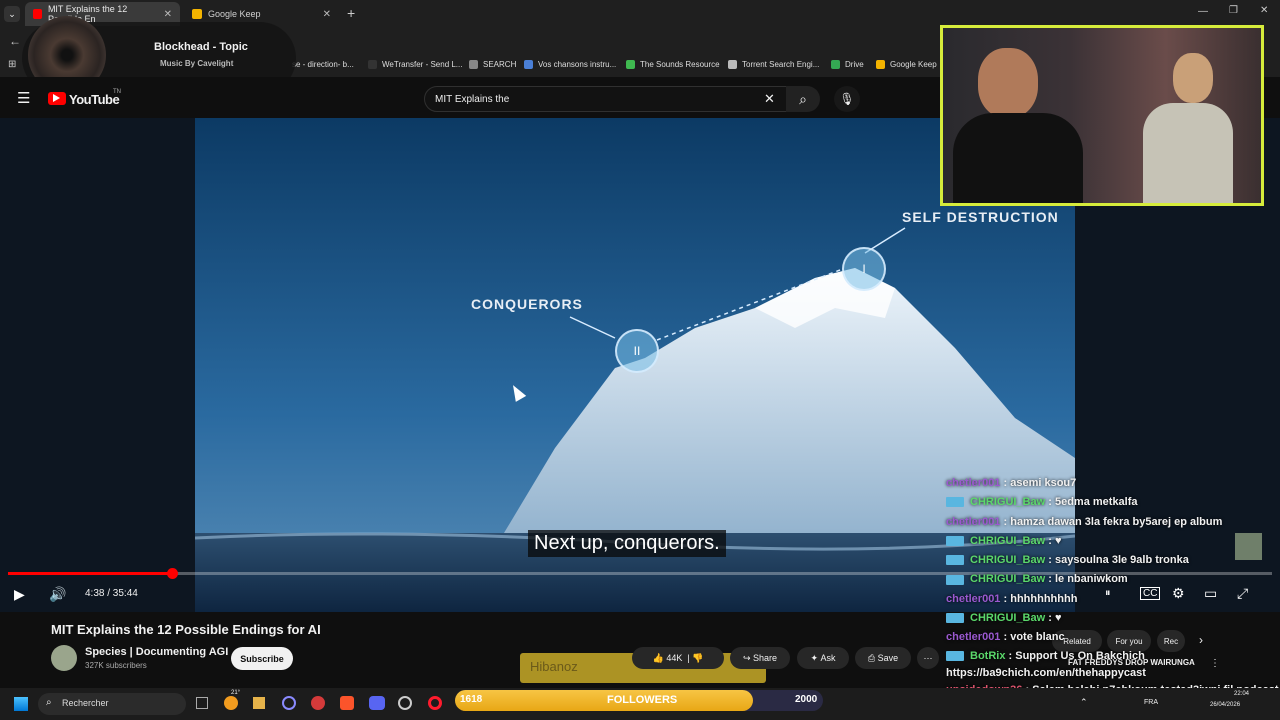 This screenshot has width=1280, height=720. I want to click on brave-icon, so click(347, 703).